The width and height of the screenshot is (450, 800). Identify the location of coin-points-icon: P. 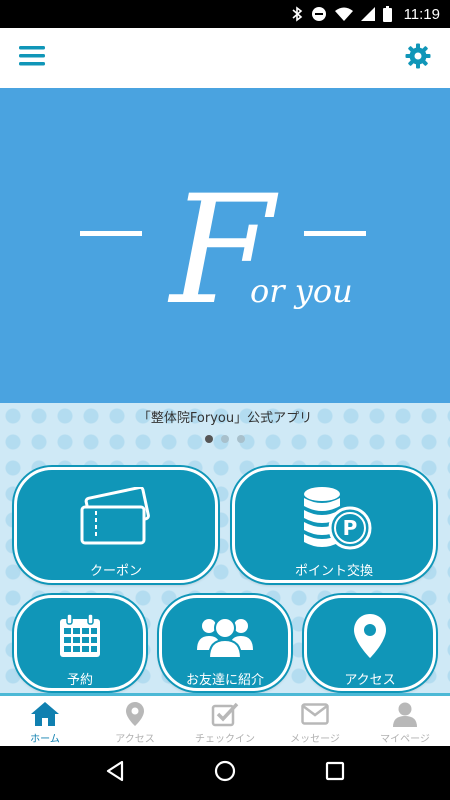
(334, 519).